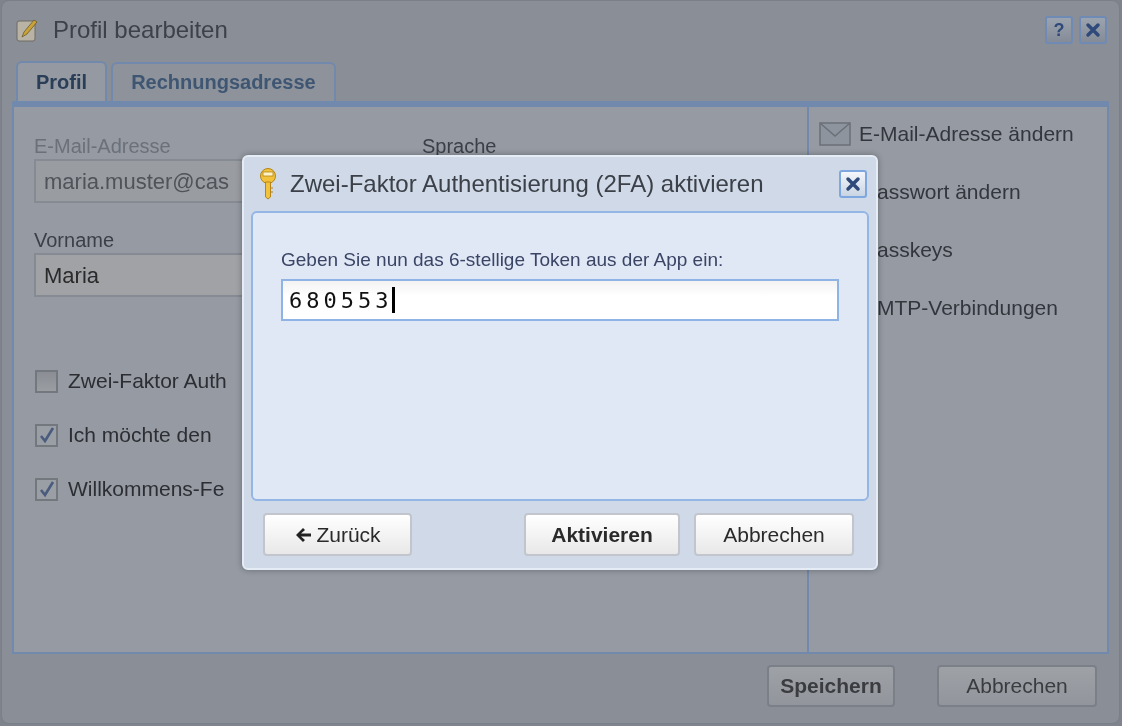 The height and width of the screenshot is (726, 1122). I want to click on envelope-icon, so click(835, 134).